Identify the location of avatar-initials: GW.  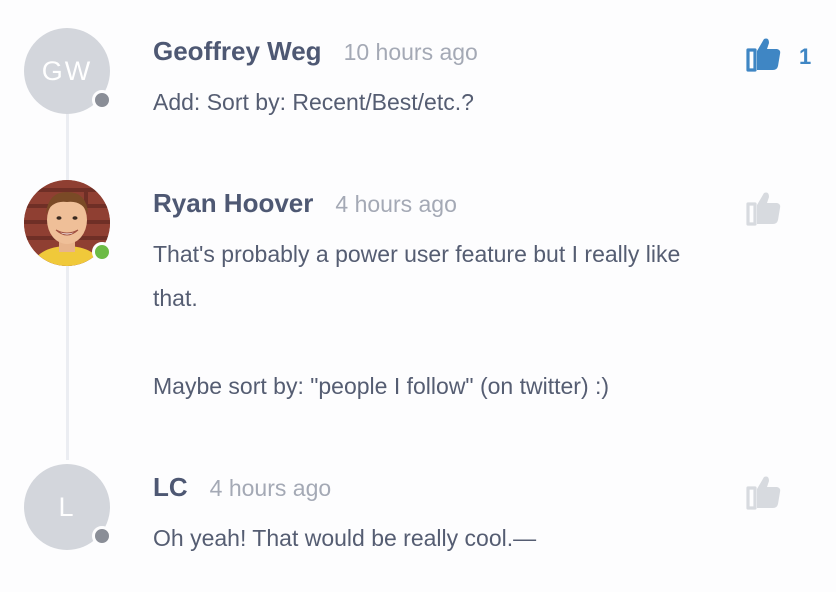
(67, 70).